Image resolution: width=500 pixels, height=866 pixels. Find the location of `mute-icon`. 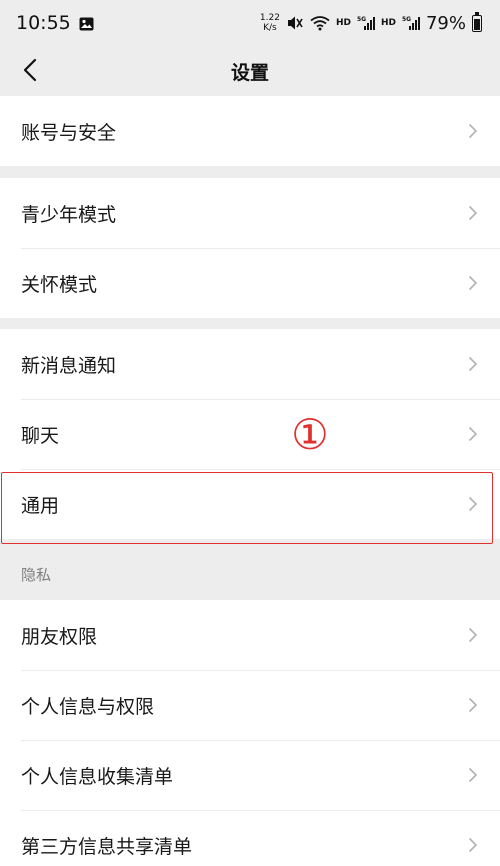

mute-icon is located at coordinates (295, 23).